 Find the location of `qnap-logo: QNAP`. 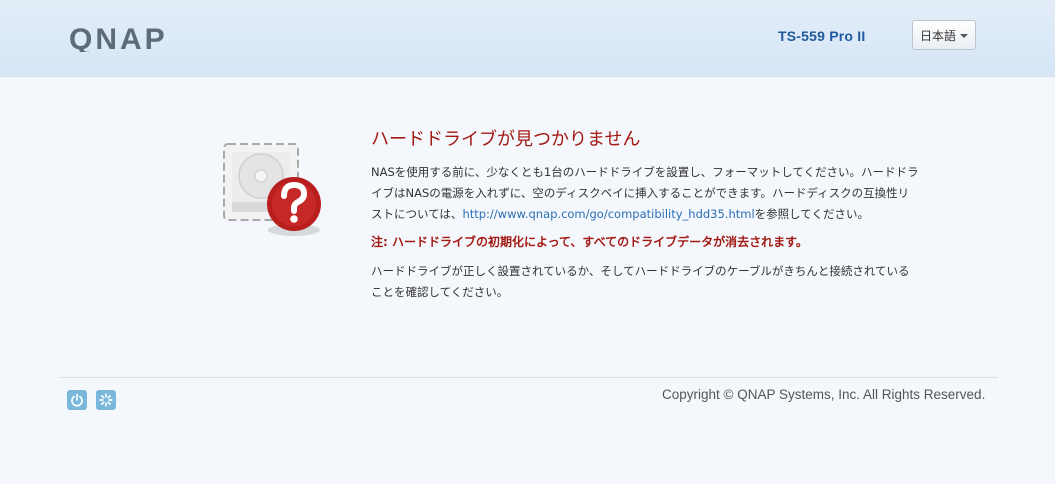

qnap-logo: QNAP is located at coordinates (118, 38).